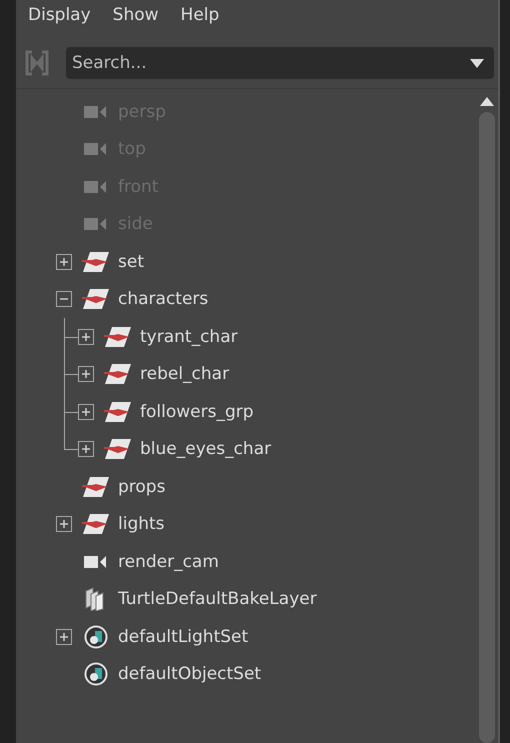 This screenshot has width=510, height=743. I want to click on dropdown-caret-icon, so click(477, 63).